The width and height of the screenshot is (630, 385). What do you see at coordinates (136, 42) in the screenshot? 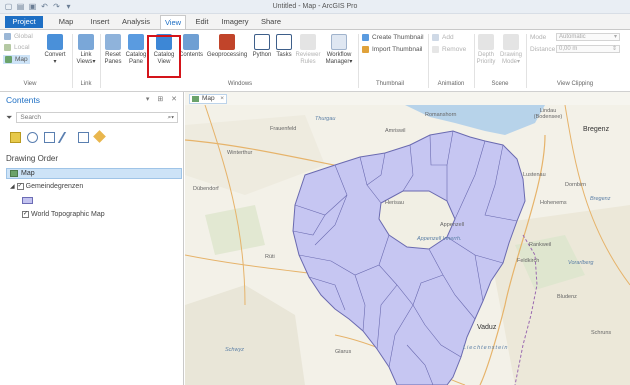
I see `catalog-pane-icon` at bounding box center [136, 42].